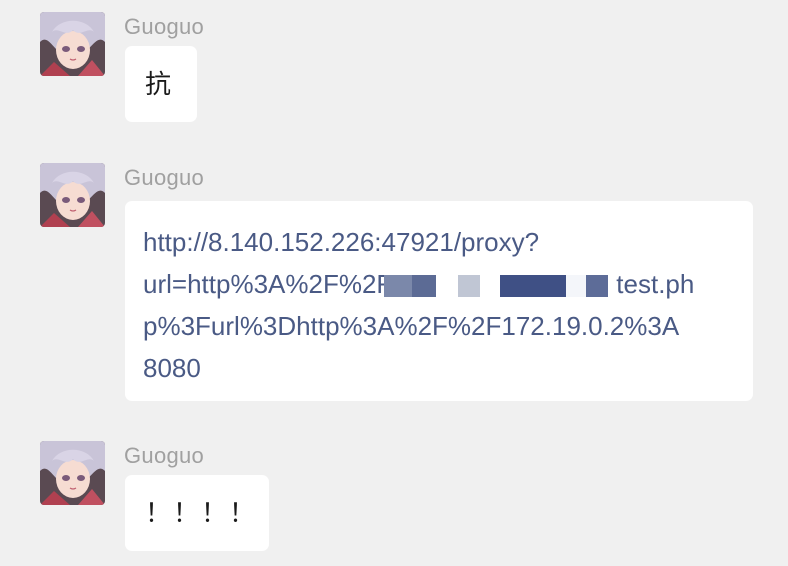 The width and height of the screenshot is (788, 566). What do you see at coordinates (439, 326) in the screenshot?
I see `link-text-line: p%3Furl%3Dhttp%3A%2F%2F172.19.0.2%3A` at bounding box center [439, 326].